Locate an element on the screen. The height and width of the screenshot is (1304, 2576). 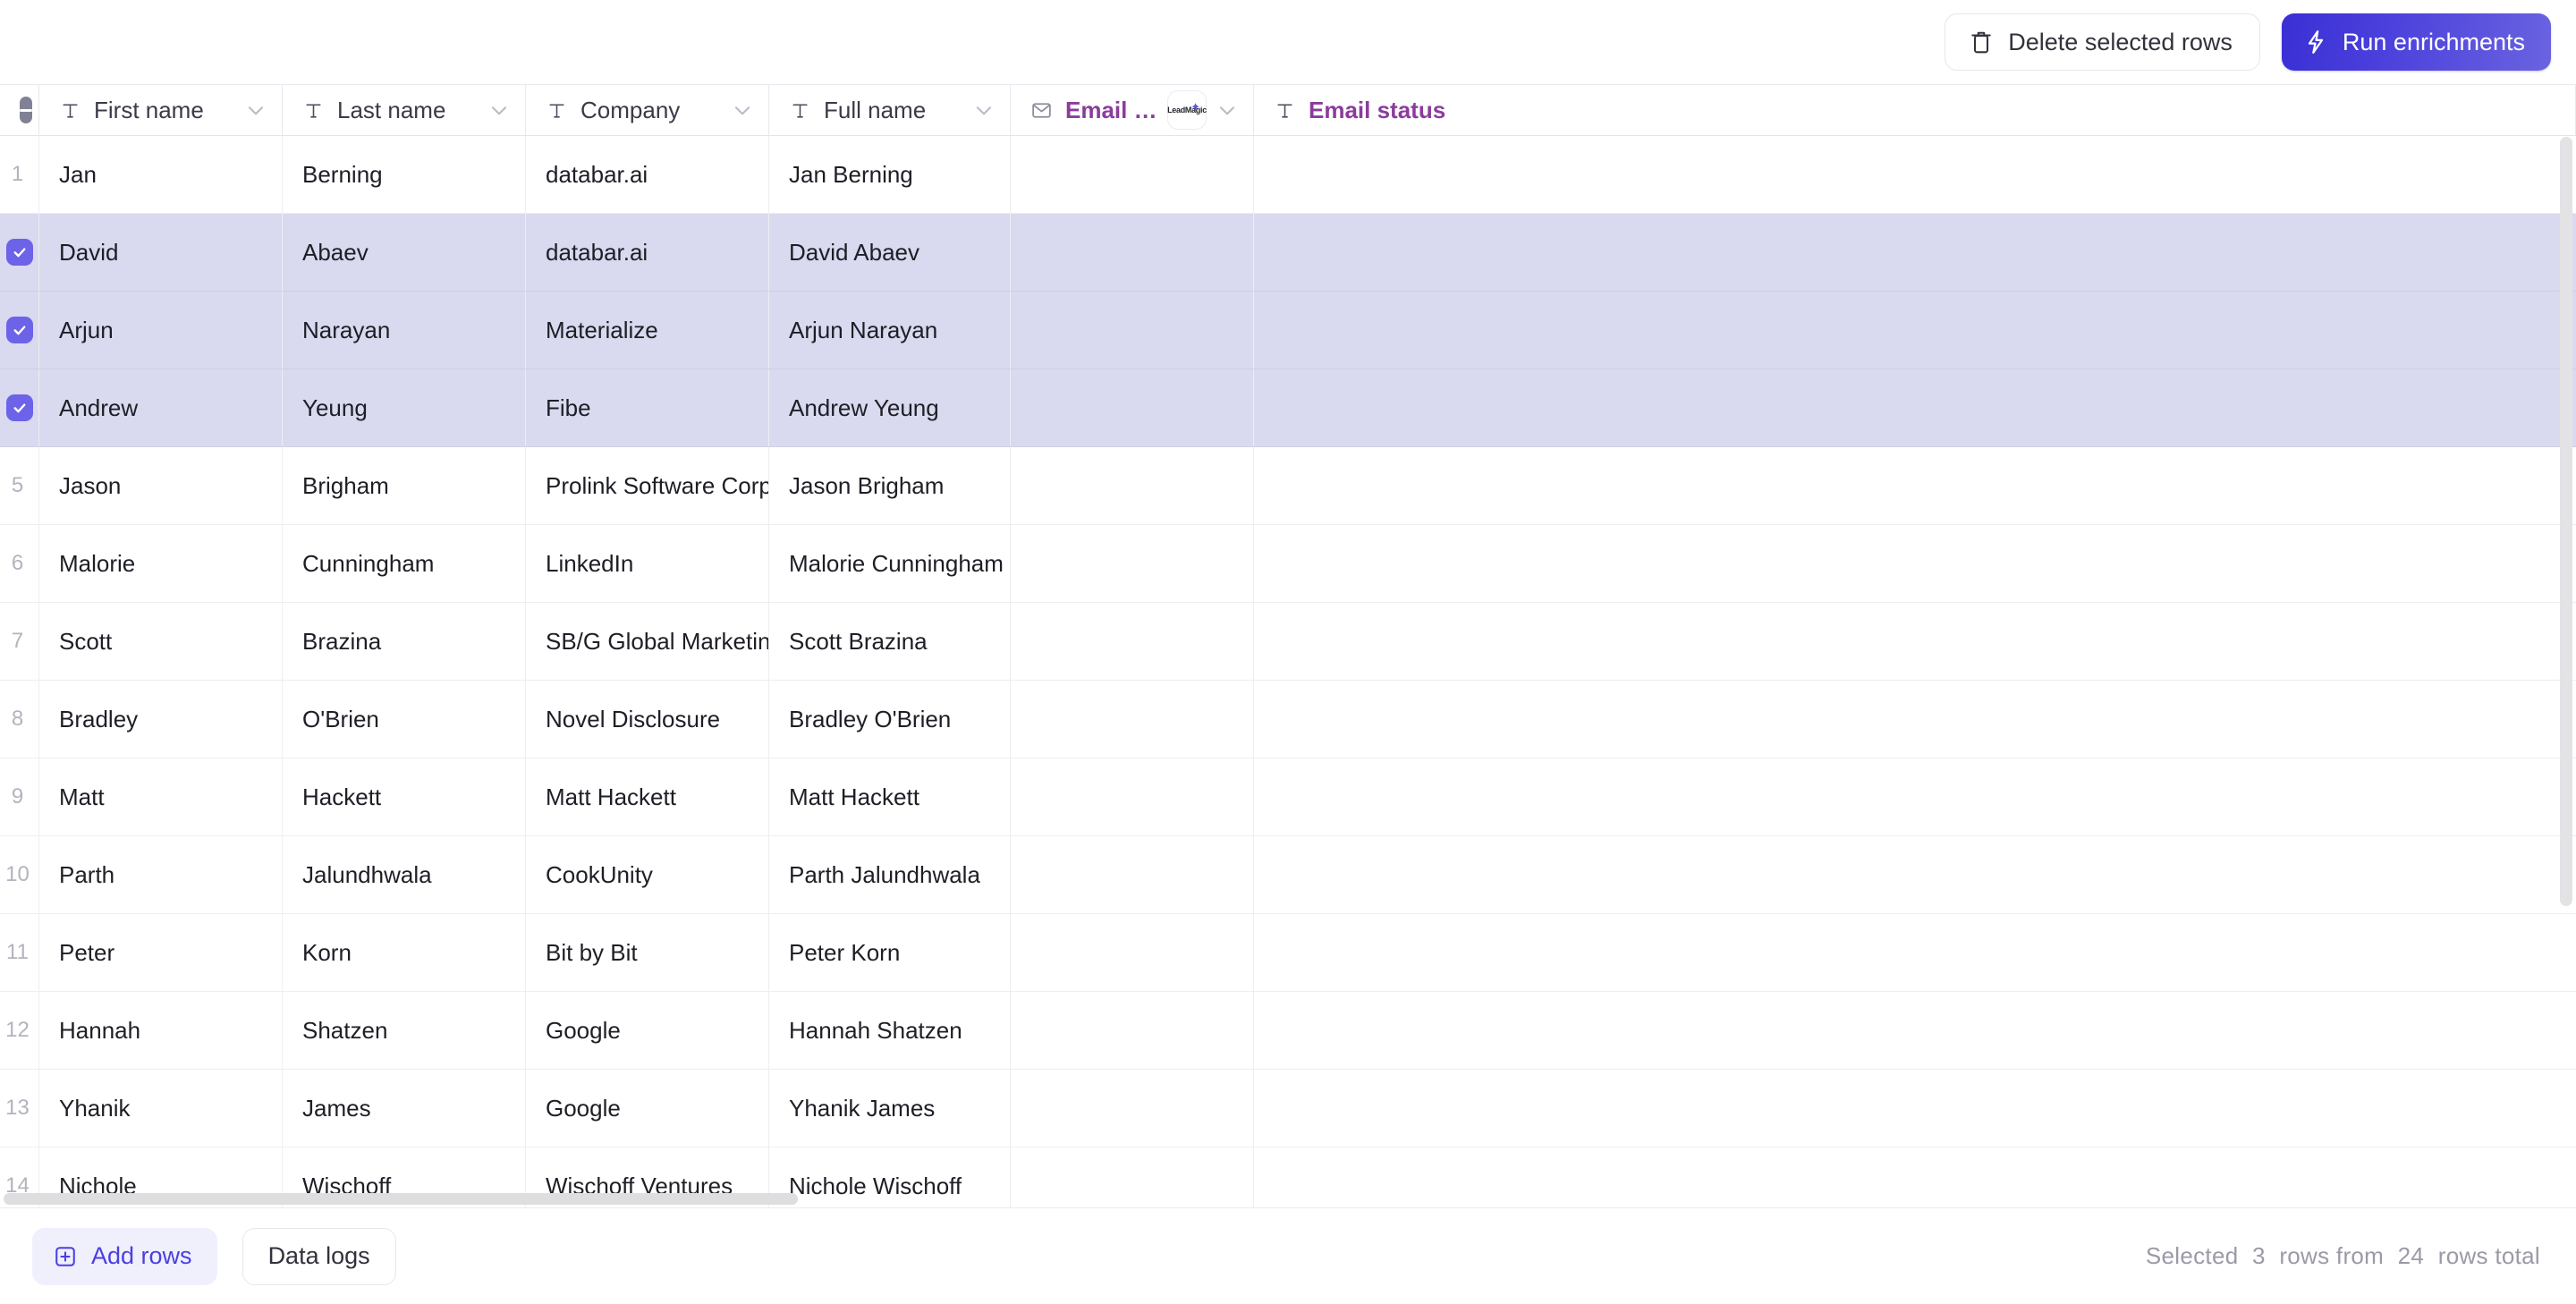
table-cell: Novel Disclosure is located at coordinates (647, 720).